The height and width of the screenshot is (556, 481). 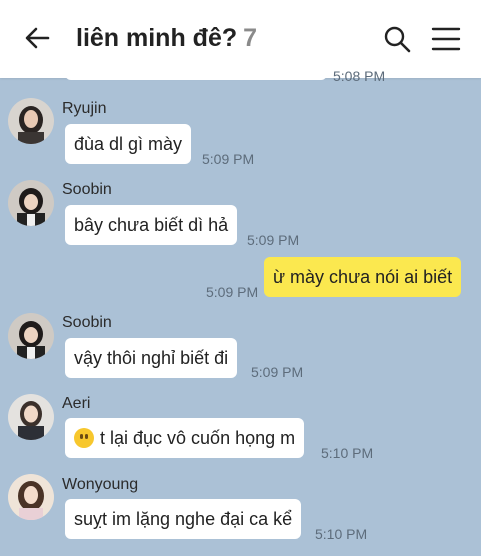 What do you see at coordinates (397, 39) in the screenshot?
I see `search-icon` at bounding box center [397, 39].